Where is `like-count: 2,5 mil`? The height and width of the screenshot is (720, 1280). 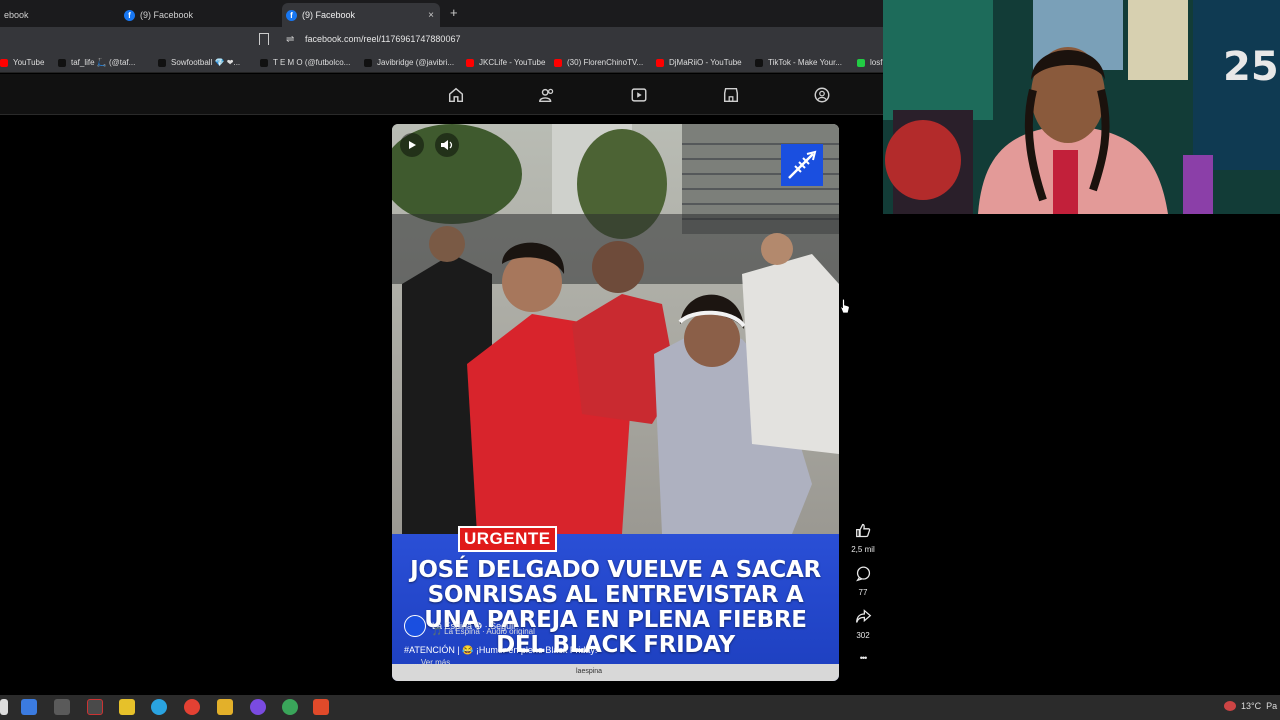
like-count: 2,5 mil is located at coordinates (863, 549).